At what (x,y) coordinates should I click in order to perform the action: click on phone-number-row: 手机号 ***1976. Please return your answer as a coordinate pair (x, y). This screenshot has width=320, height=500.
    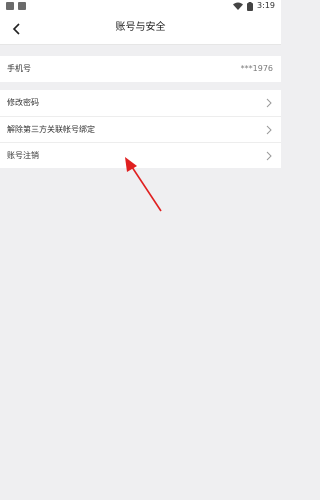
    Looking at the image, I should click on (140, 69).